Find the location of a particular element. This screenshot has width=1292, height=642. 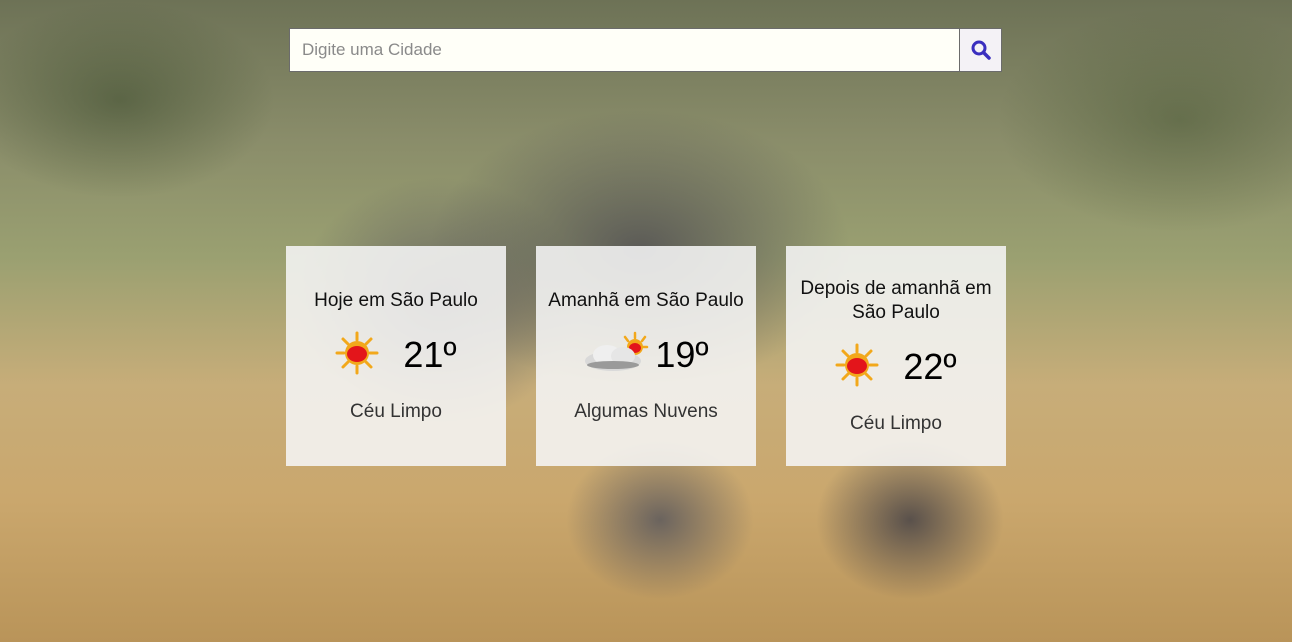

search-icon is located at coordinates (981, 50).